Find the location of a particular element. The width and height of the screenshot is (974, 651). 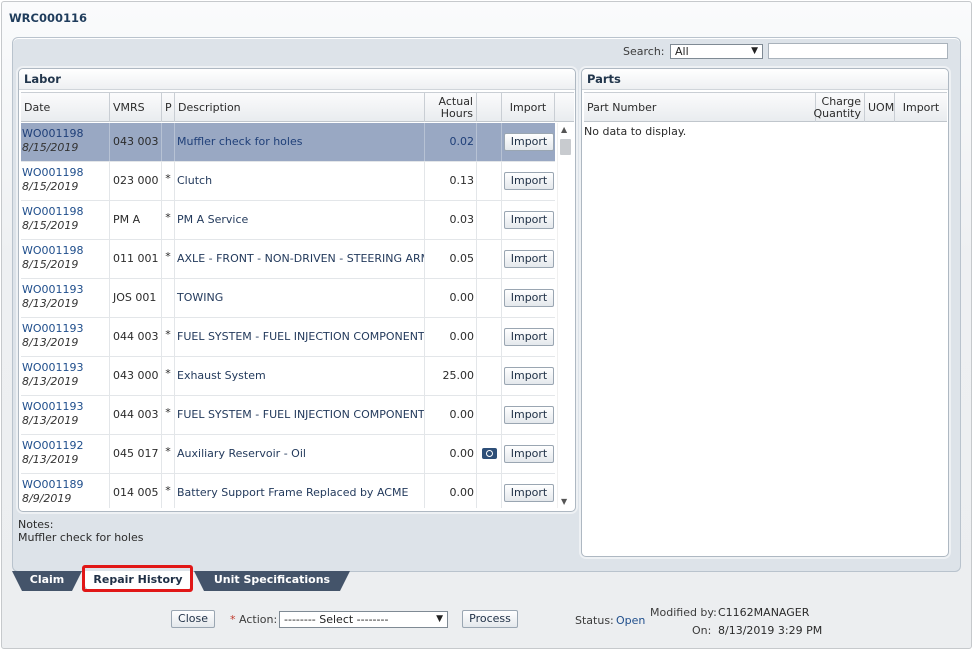

window-title: WRC000116 is located at coordinates (48, 18).